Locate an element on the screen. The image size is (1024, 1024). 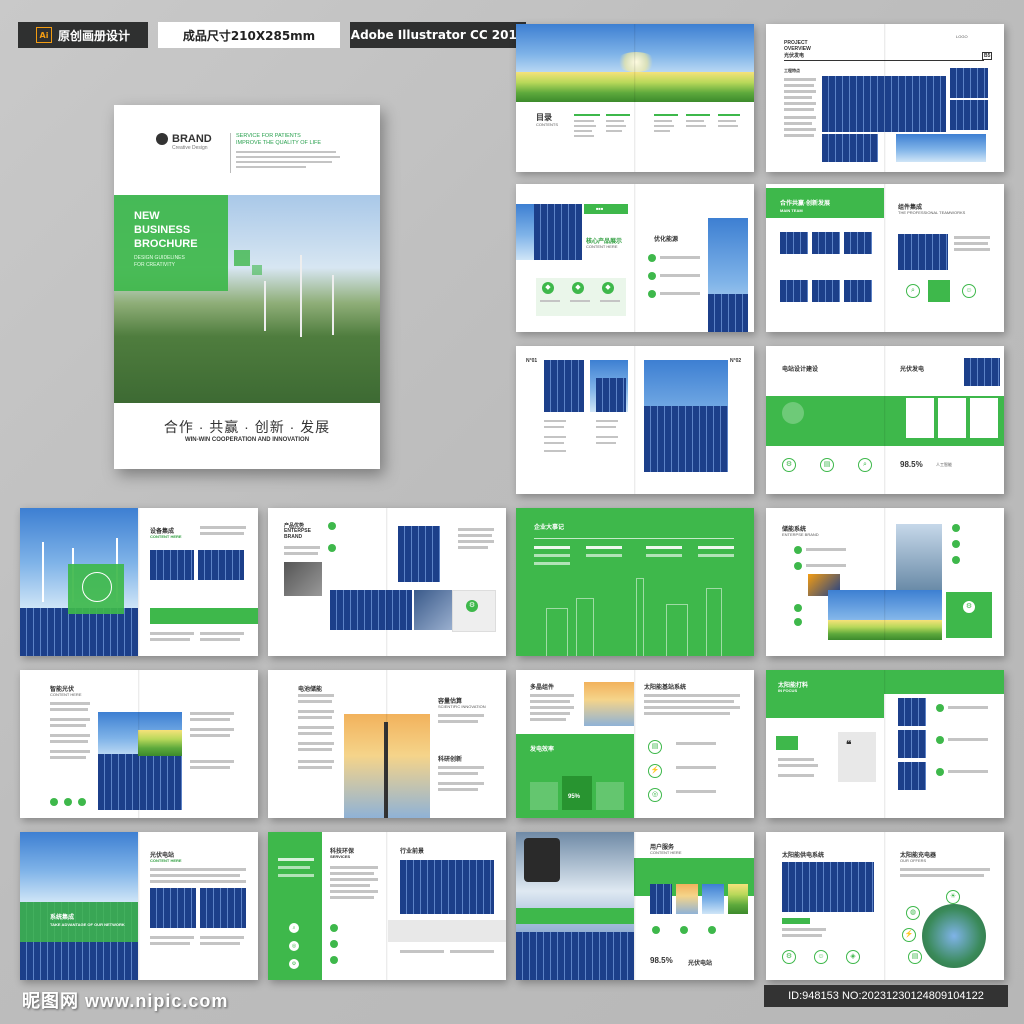
quote-icon: ❝ is located at coordinates (849, 745).